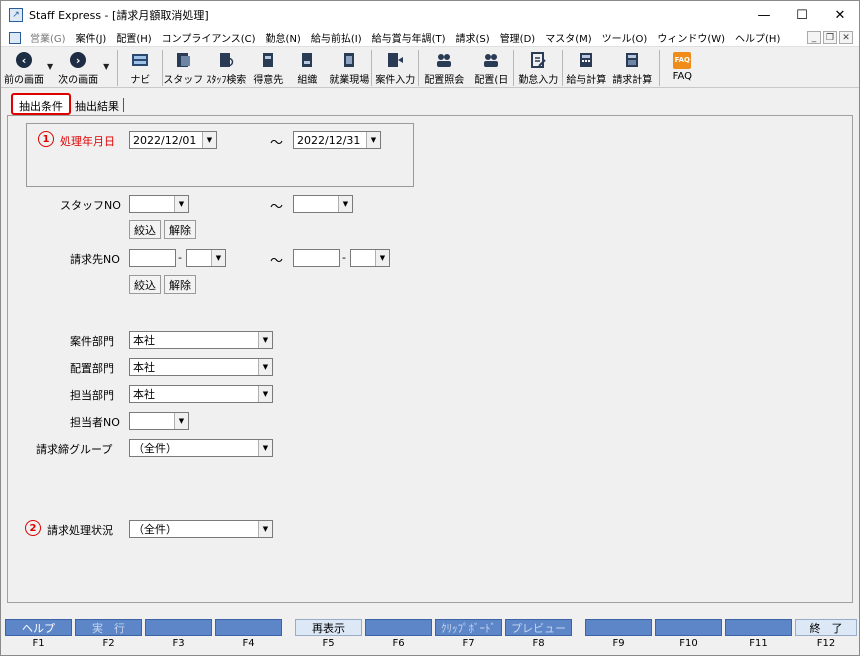 This screenshot has width=860, height=656. I want to click on toolbar-assign-day-button: 配置(日, so click(491, 68).